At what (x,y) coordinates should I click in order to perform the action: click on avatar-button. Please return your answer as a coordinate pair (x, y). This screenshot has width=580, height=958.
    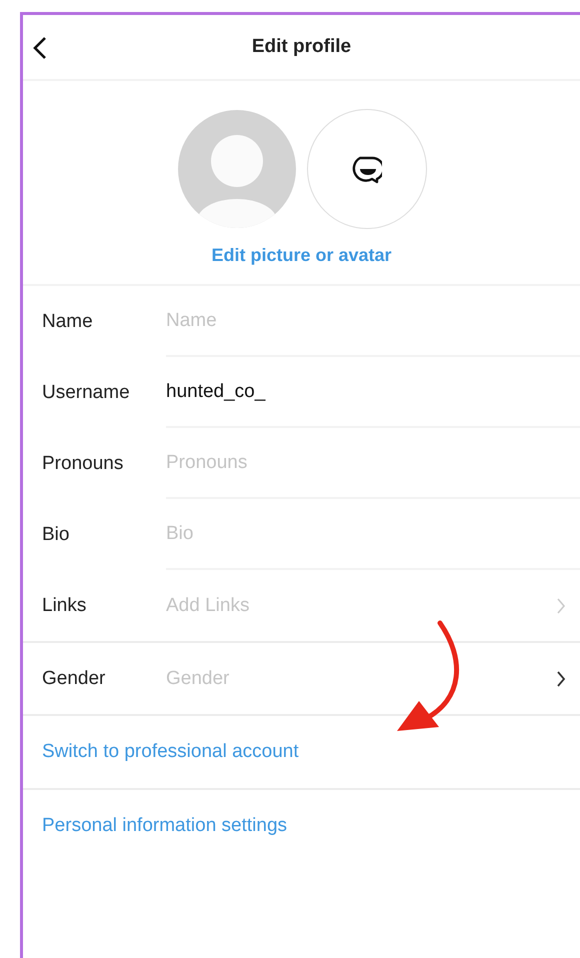
    Looking at the image, I should click on (366, 169).